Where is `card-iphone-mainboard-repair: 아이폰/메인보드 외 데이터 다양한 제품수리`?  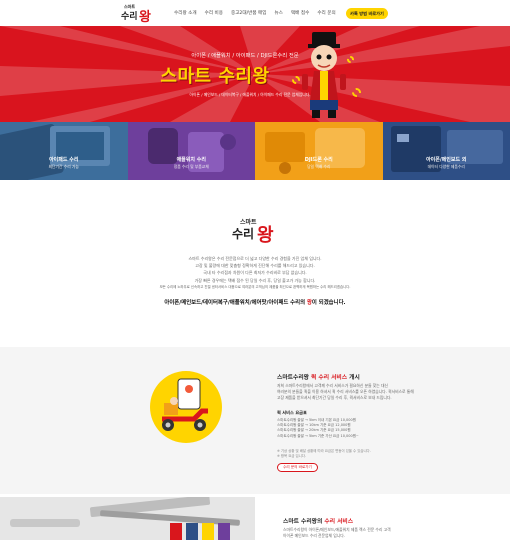
card-iphone-mainboard-repair: 아이폰/메인보드 외 데이터 다양한 제품수리 is located at coordinates (446, 151).